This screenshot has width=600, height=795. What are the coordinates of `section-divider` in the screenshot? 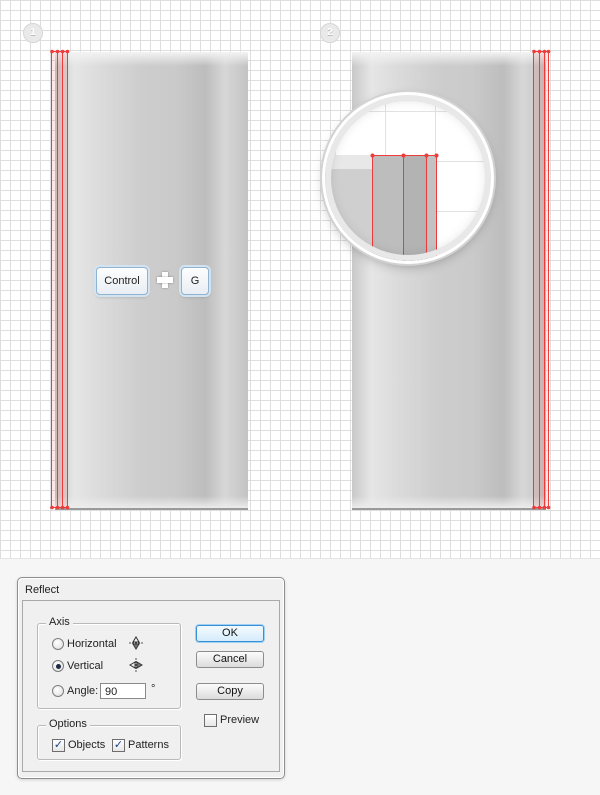 It's located at (300, 558).